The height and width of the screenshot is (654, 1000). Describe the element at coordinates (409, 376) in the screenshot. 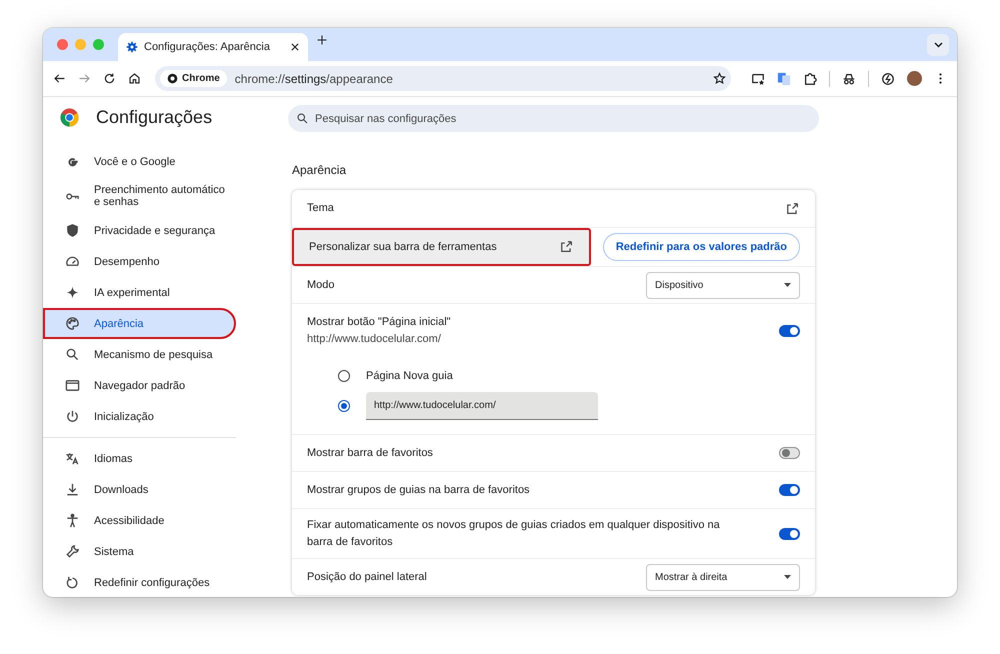

I see `radio-label: Página Nova guia` at that location.